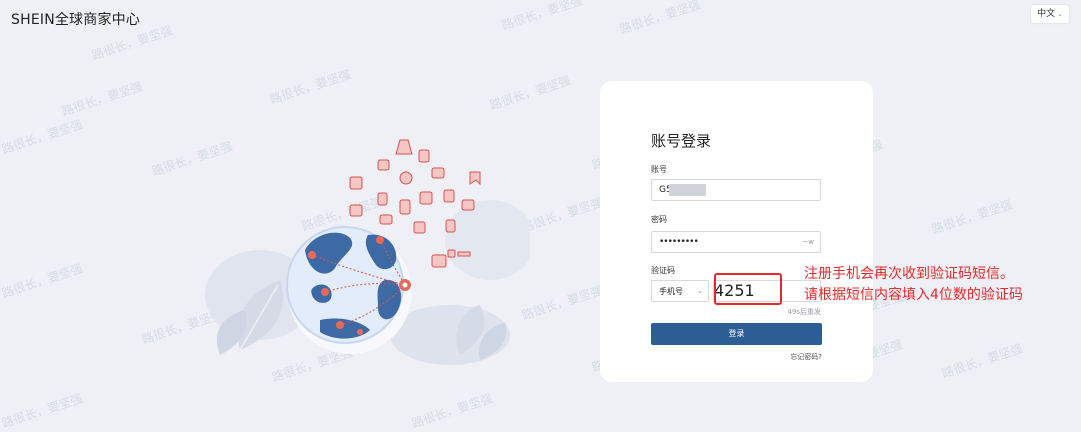 Image resolution: width=1081 pixels, height=432 pixels. I want to click on password-label: 密码, so click(659, 219).